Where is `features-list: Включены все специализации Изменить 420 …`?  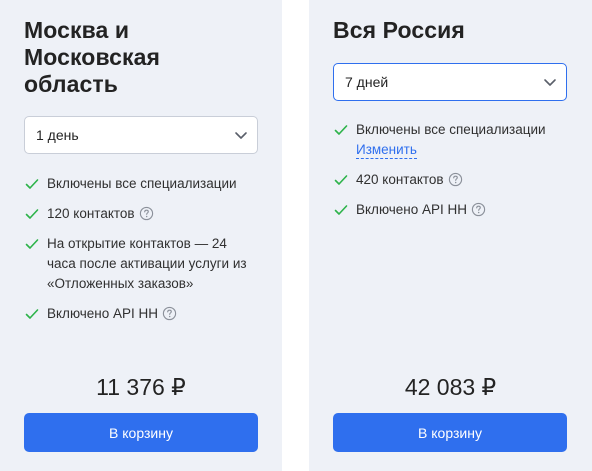
features-list: Включены все специализации Изменить 420 … is located at coordinates (453, 175).